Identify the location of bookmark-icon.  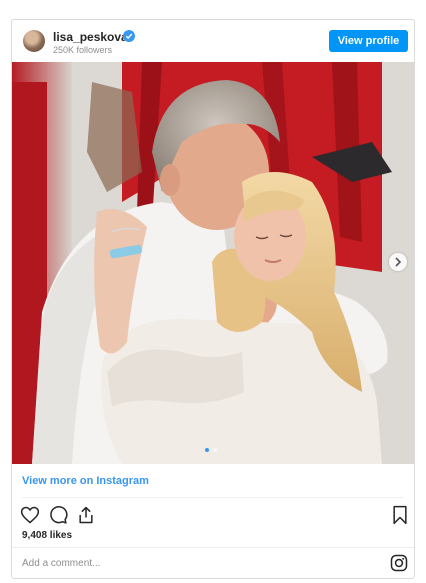
(400, 515).